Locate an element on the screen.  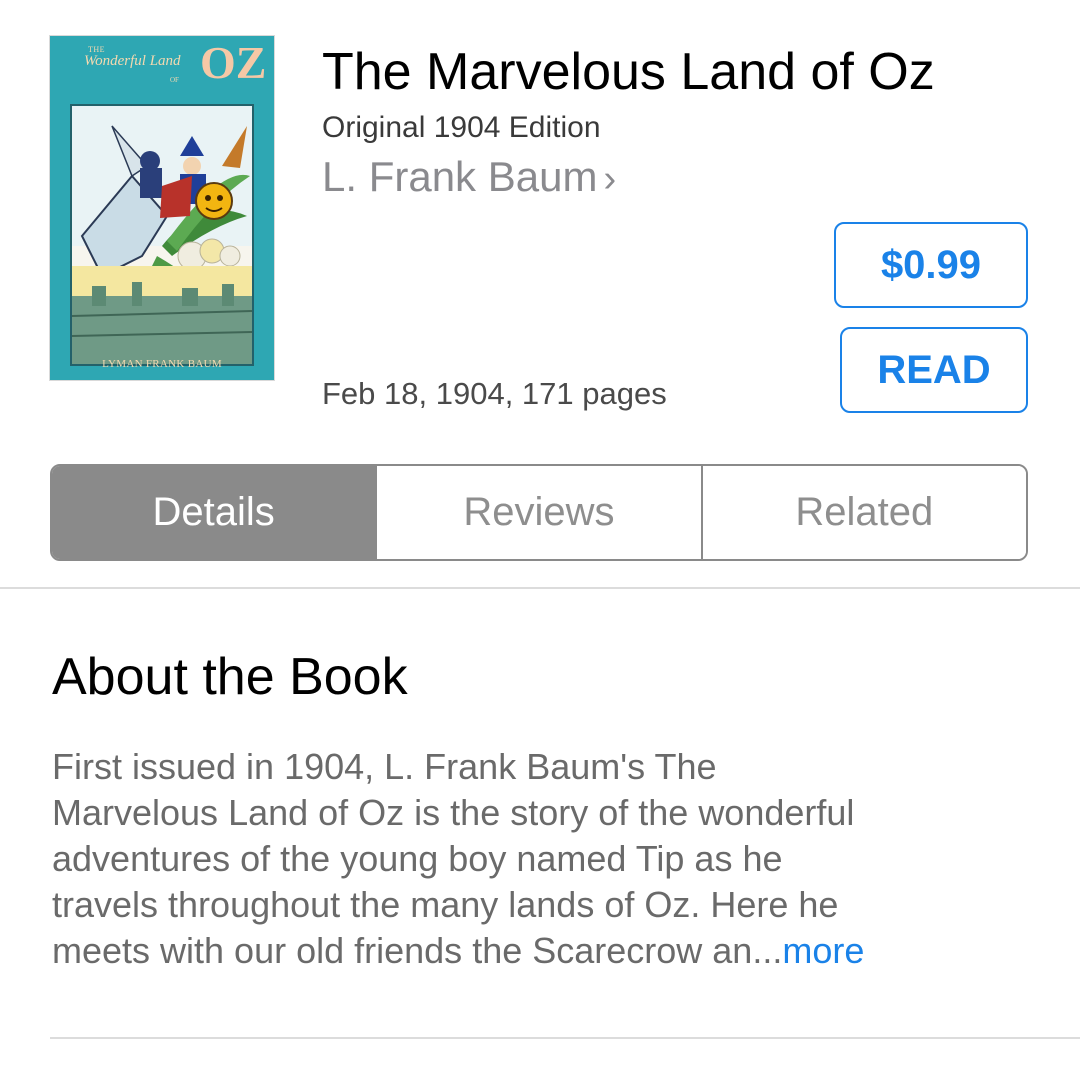
cover-title-oz: OZ is located at coordinates (233, 62).